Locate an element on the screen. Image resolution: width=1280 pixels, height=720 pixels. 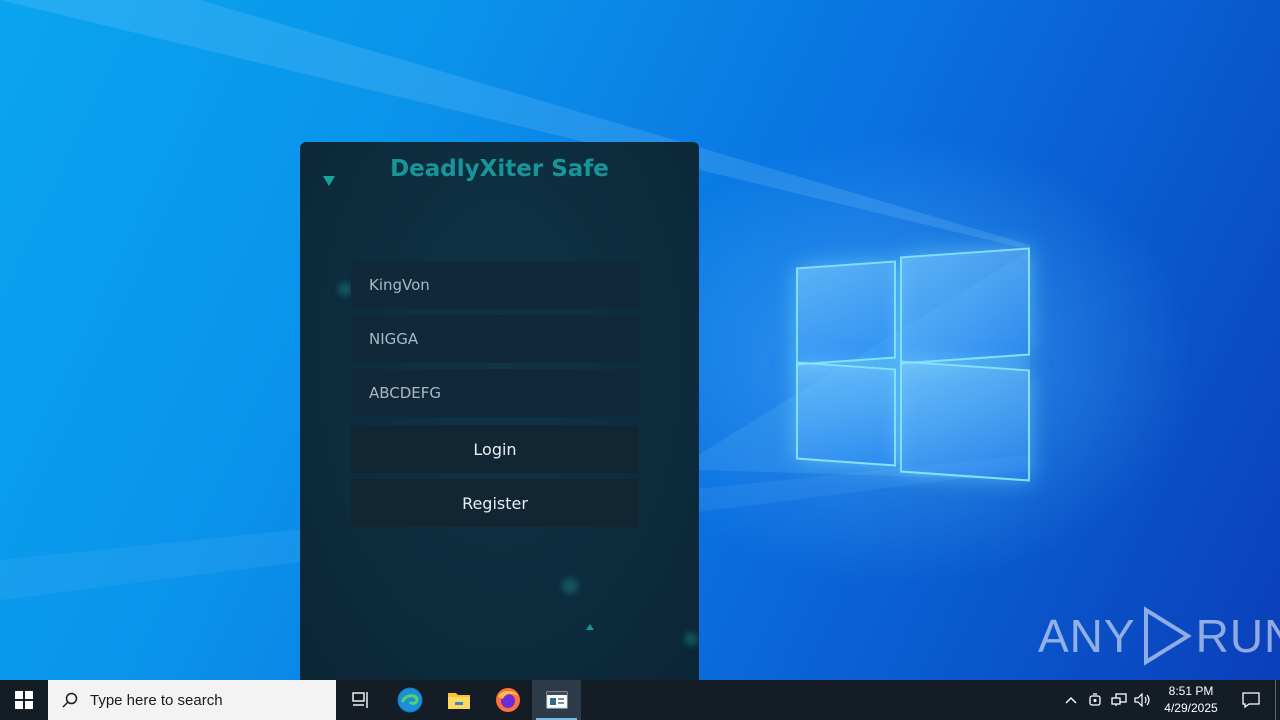
task-view-button is located at coordinates (360, 700).